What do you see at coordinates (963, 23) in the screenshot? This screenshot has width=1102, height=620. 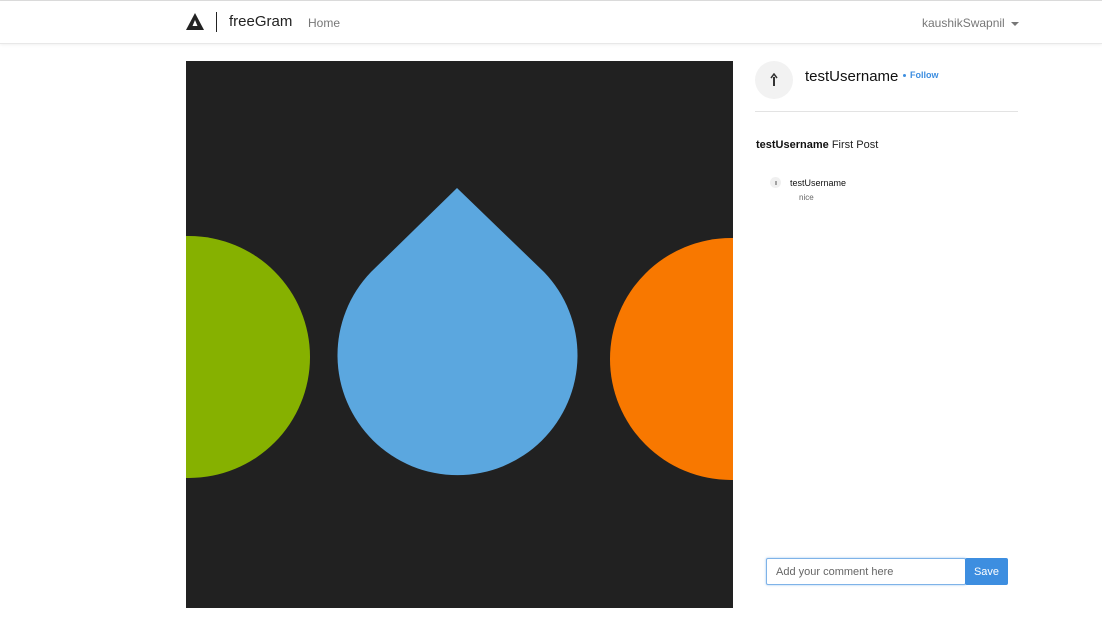 I see `user-menu-label: kaushikSwapnil` at bounding box center [963, 23].